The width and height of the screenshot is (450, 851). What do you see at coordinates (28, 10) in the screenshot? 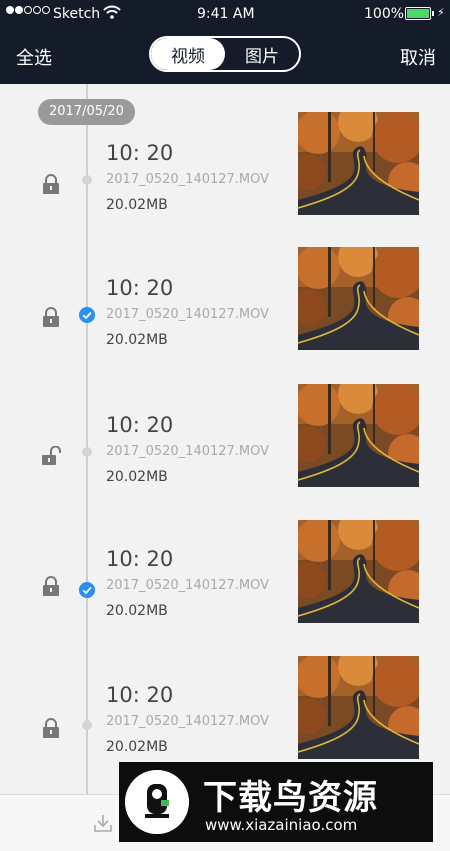
I see `signal-strength-icon` at bounding box center [28, 10].